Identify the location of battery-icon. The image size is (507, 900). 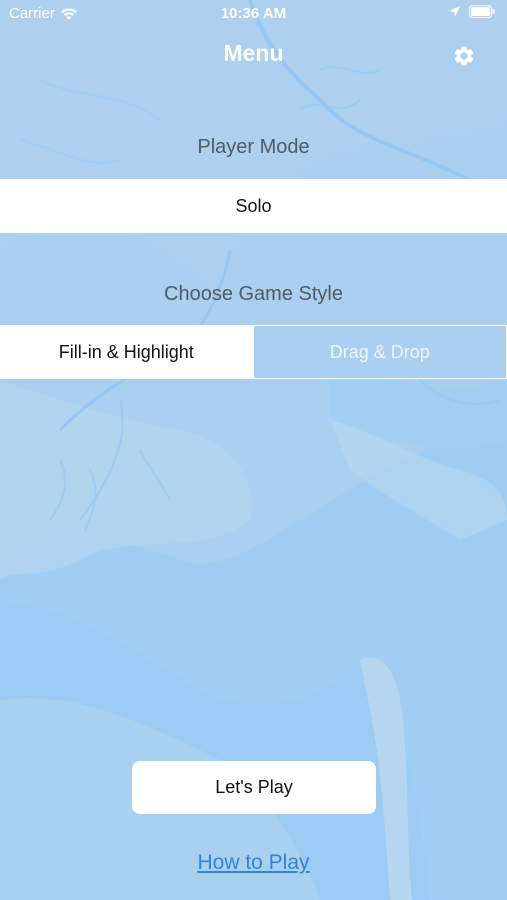
(482, 11).